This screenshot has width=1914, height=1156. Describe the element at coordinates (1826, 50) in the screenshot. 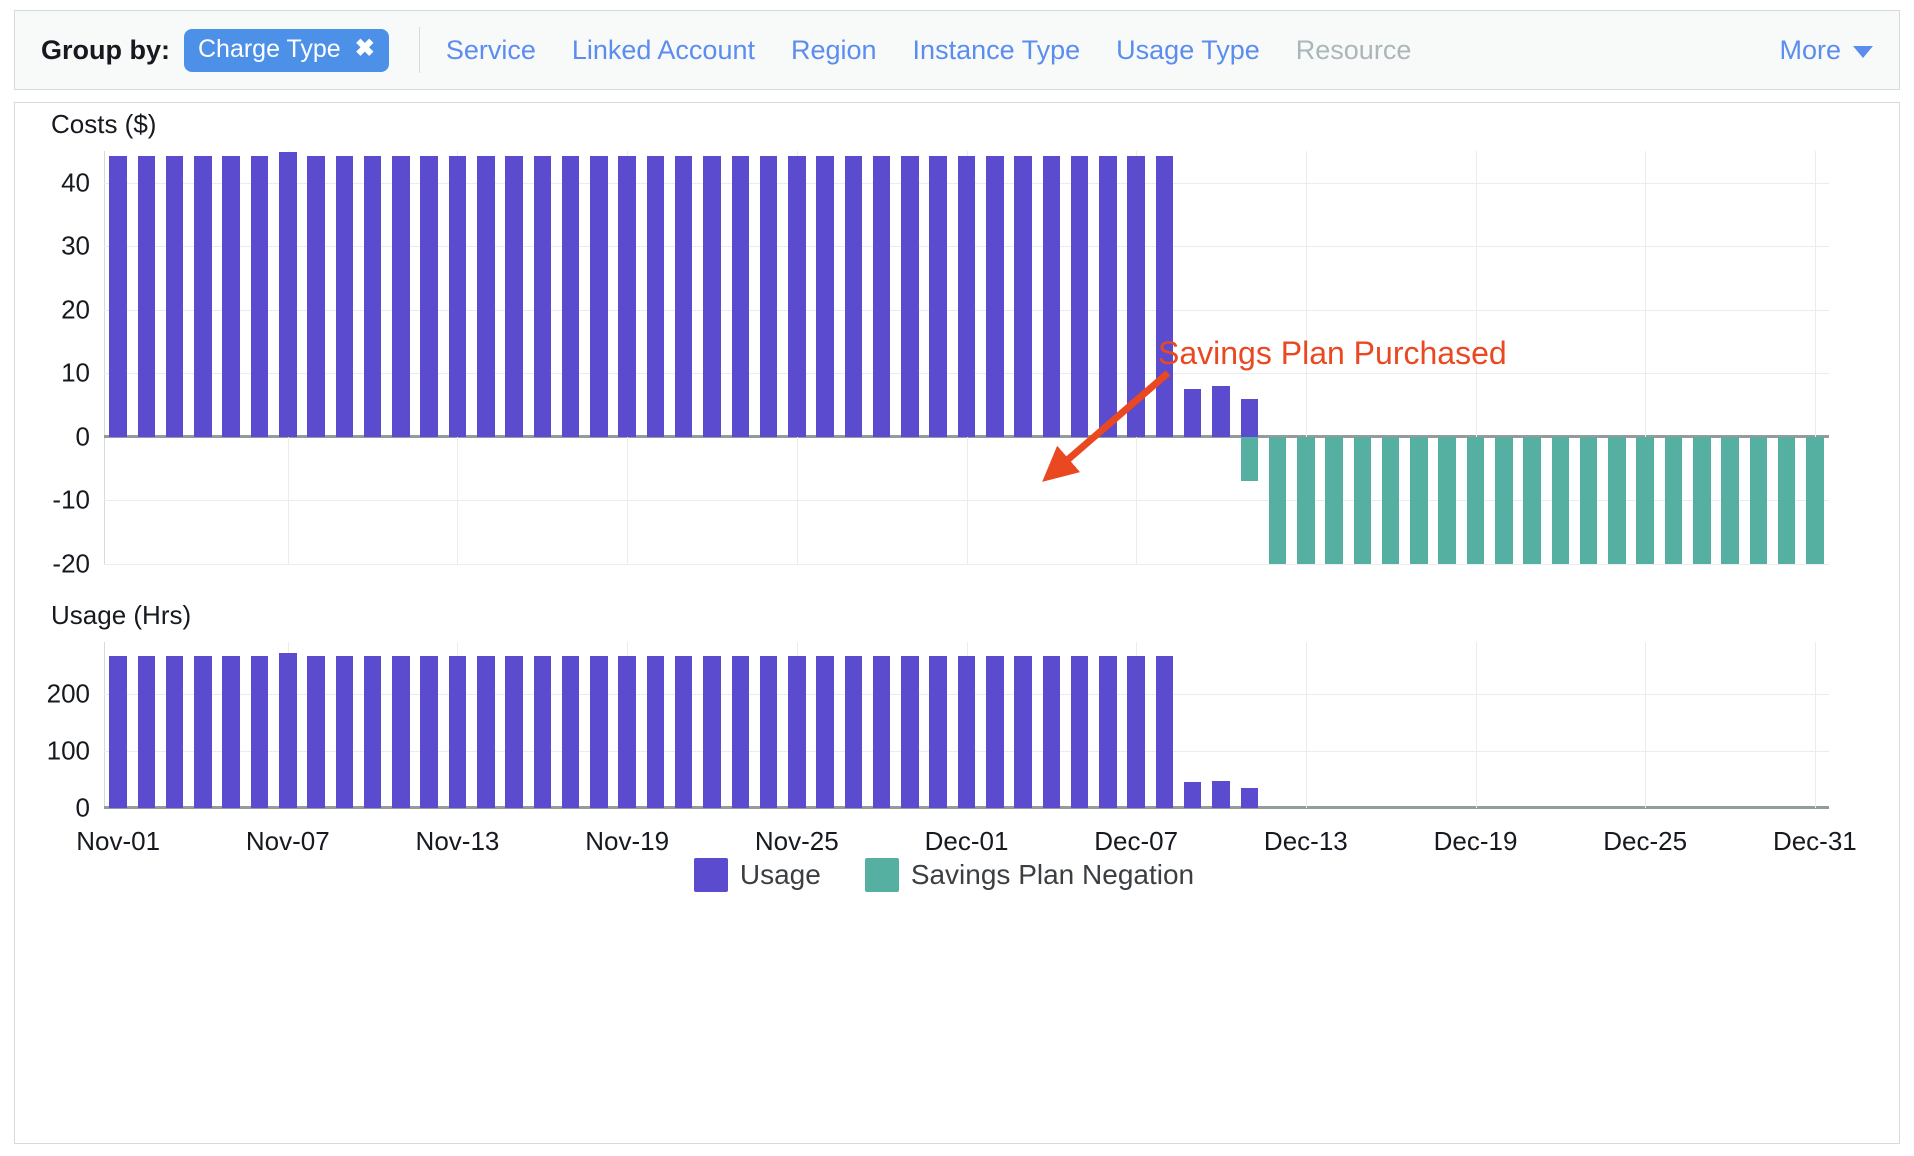

I see `more-dropdown: More` at that location.